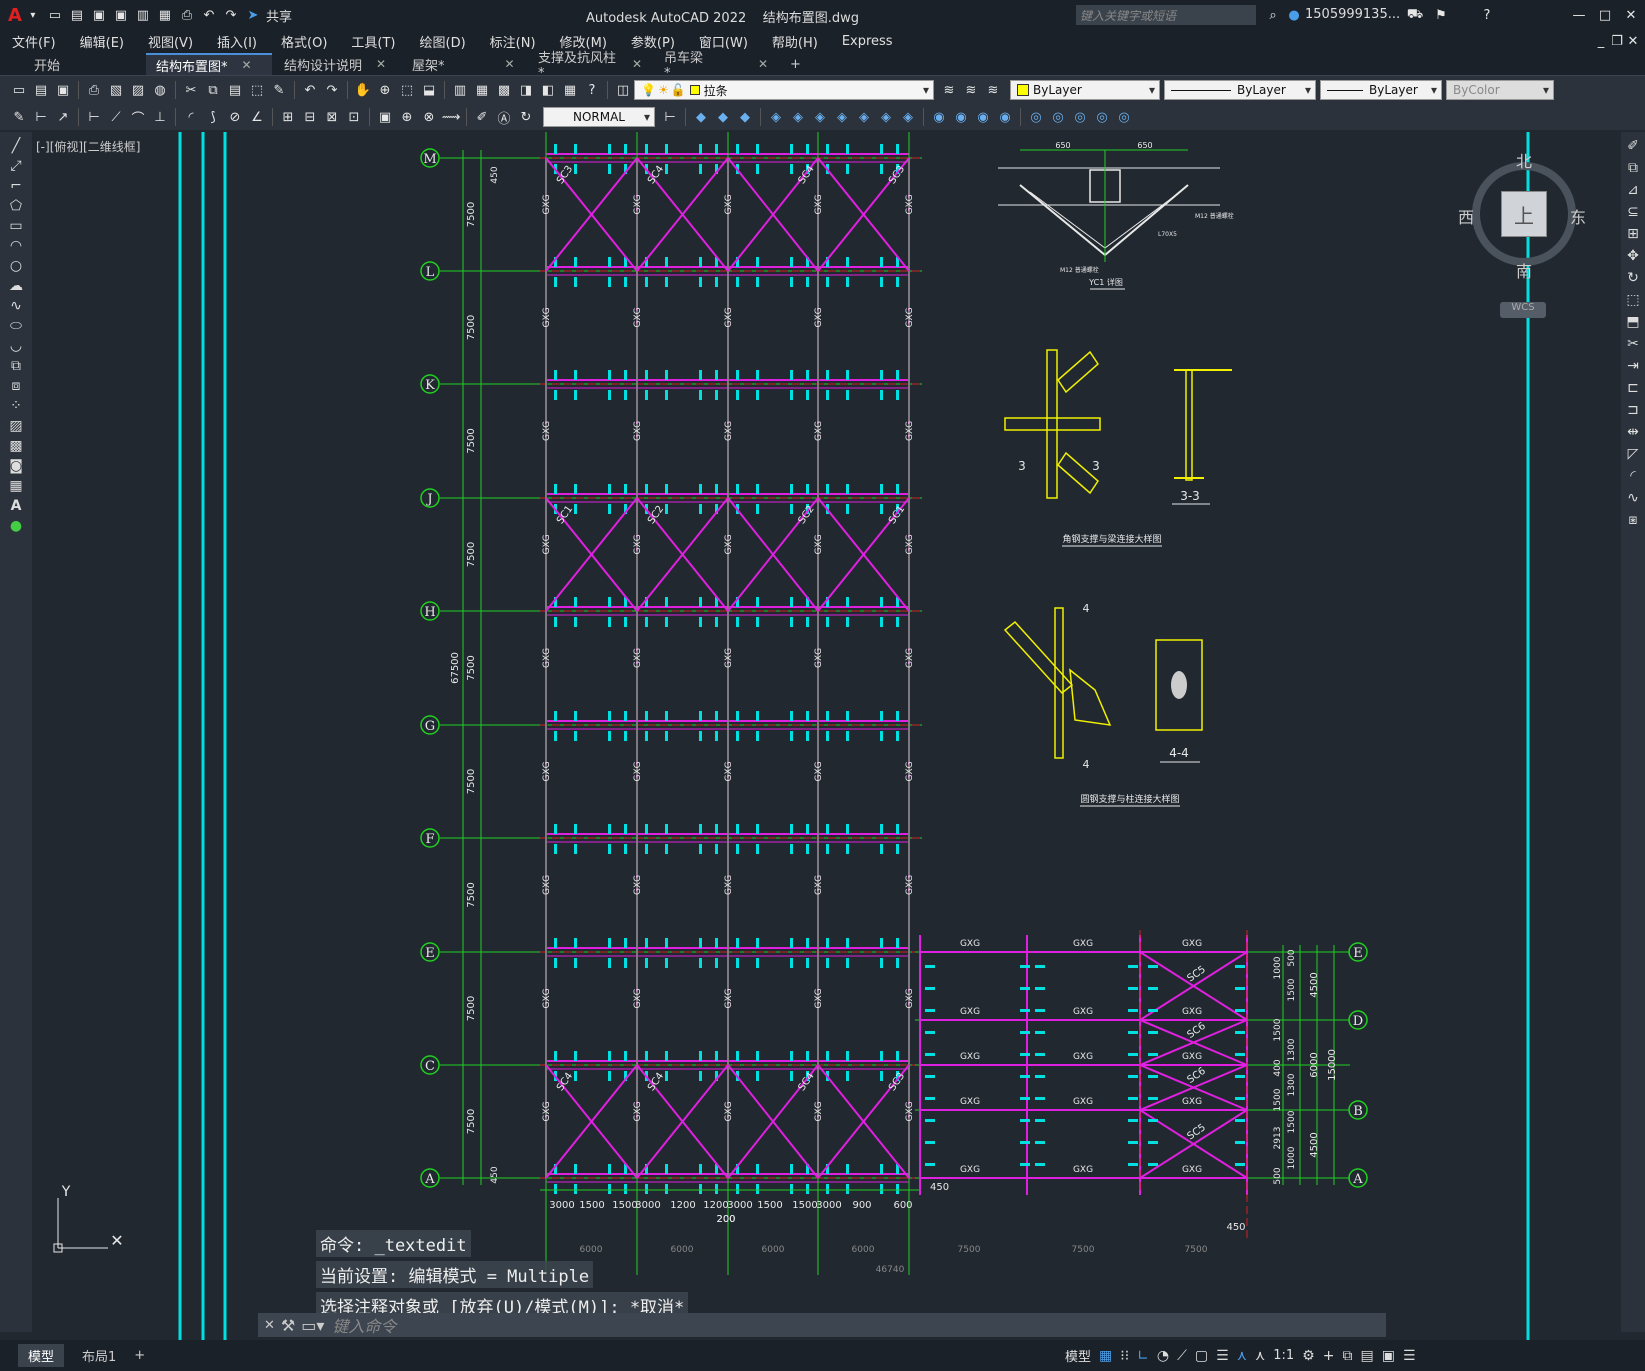 The image size is (1645, 1371). I want to click on union-icon: ◉, so click(939, 117).